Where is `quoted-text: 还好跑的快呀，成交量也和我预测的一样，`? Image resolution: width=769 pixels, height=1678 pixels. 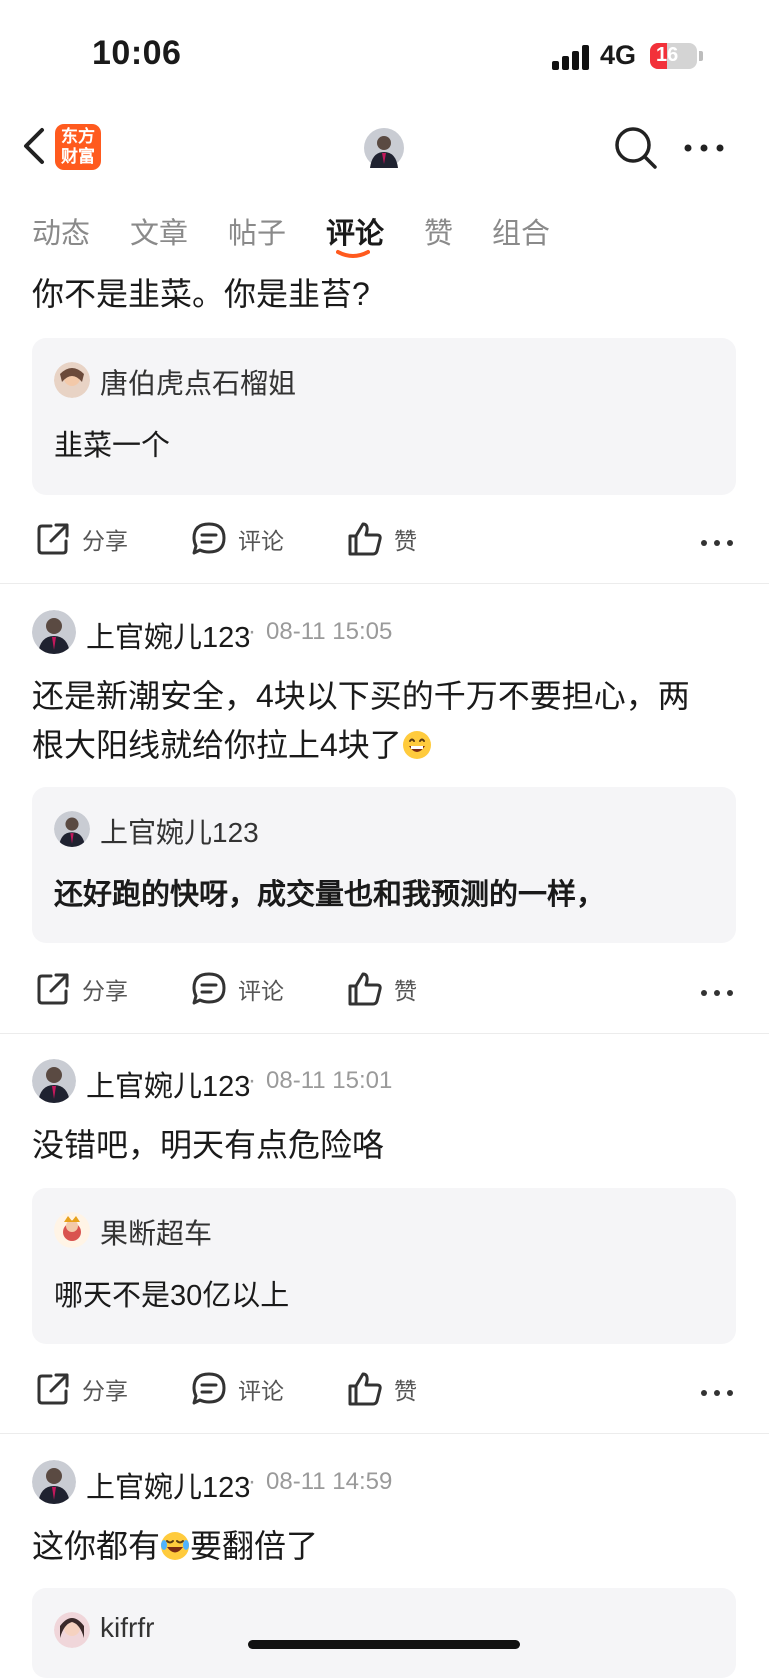 quoted-text: 还好跑的快呀，成交量也和我预测的一样， is located at coordinates (330, 895).